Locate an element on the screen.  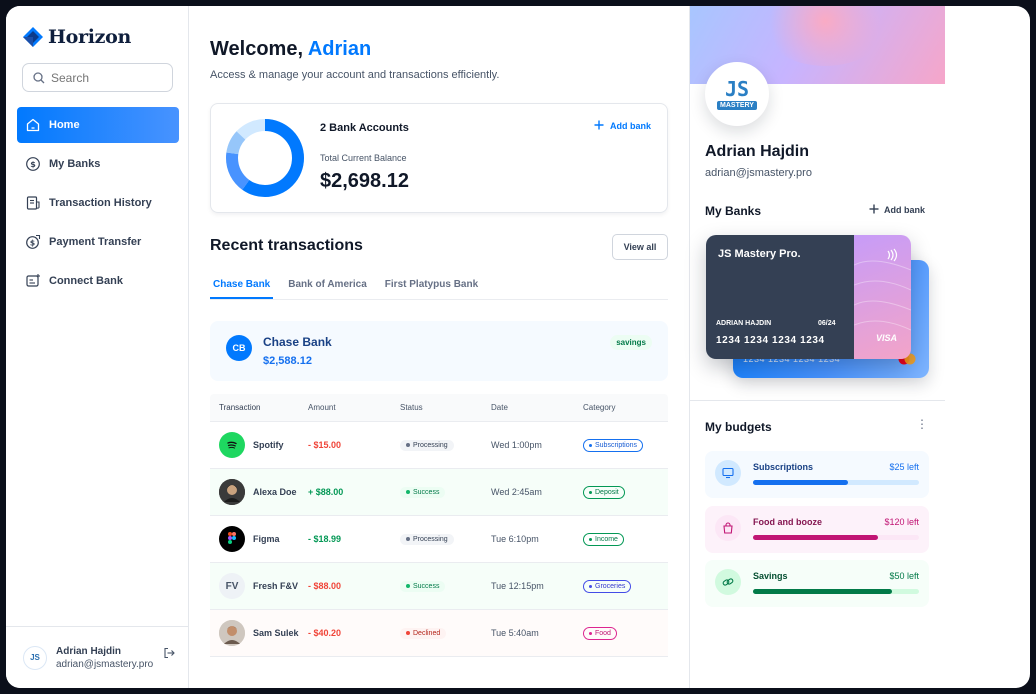
card-number: 1234 1234 1234 1234 is located at coordinates (770, 340).